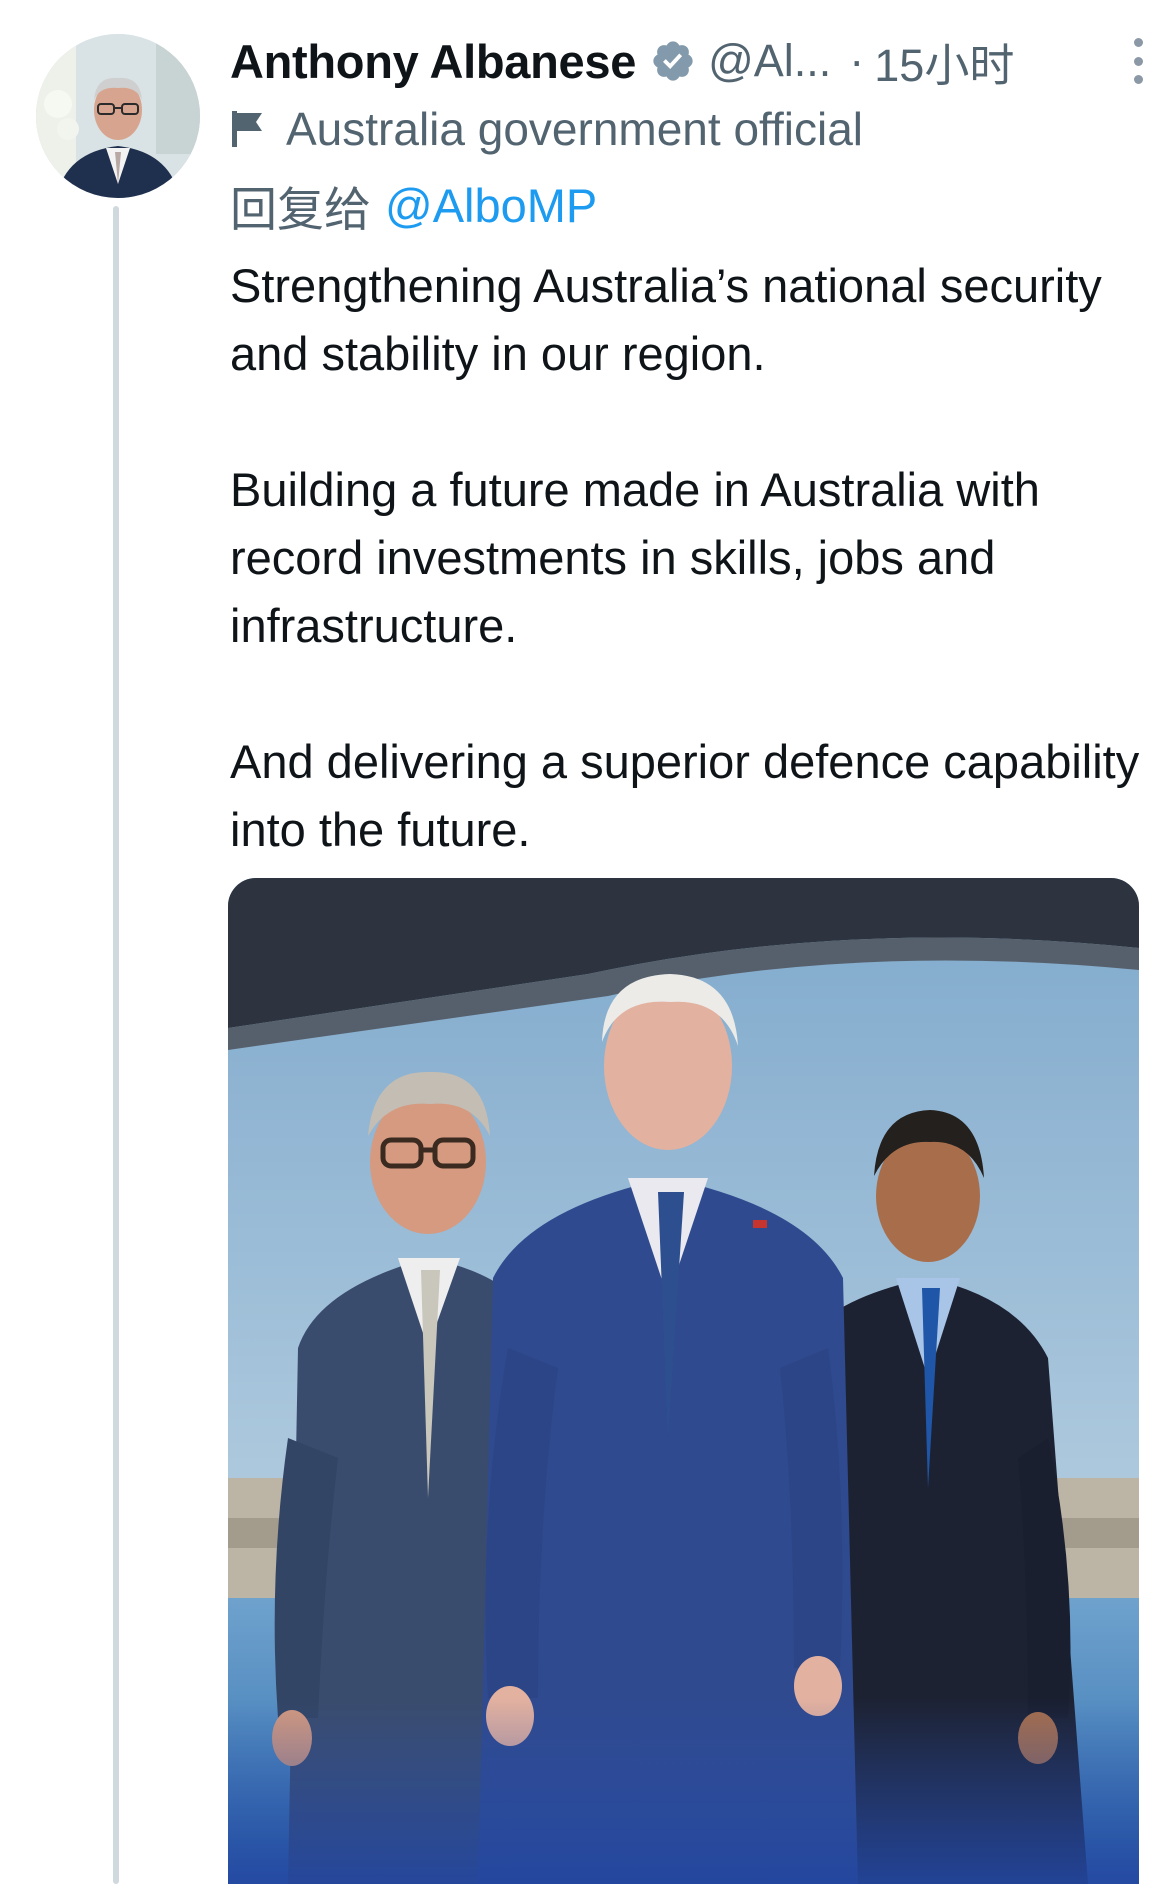 The width and height of the screenshot is (1176, 1884). What do you see at coordinates (1138, 61) in the screenshot?
I see `more-vertical-icon` at bounding box center [1138, 61].